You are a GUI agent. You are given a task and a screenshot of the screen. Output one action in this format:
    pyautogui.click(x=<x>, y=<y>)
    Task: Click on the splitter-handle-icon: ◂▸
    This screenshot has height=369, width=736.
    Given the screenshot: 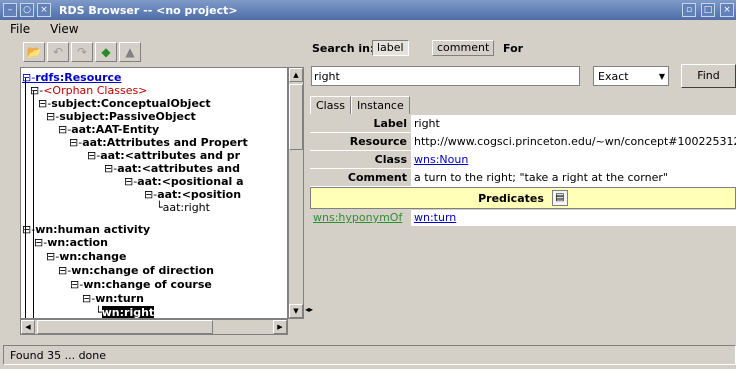 What is the action you would take?
    pyautogui.click(x=309, y=309)
    